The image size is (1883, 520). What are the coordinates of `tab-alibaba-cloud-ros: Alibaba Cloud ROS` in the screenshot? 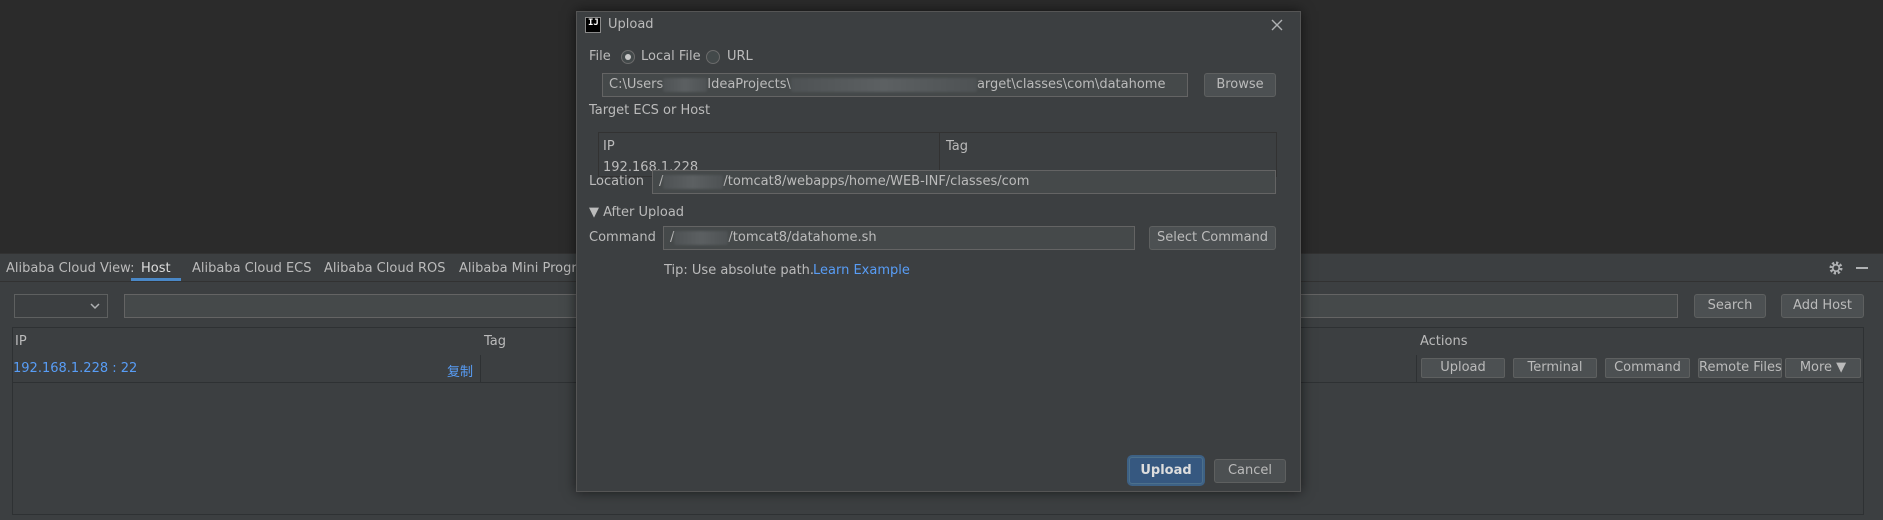 It's located at (384, 268).